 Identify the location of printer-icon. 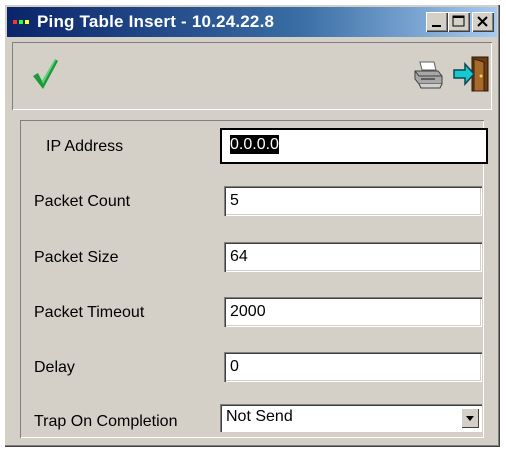
(428, 75).